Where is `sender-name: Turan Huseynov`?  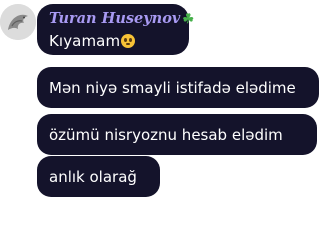 sender-name: Turan Huseynov is located at coordinates (114, 18).